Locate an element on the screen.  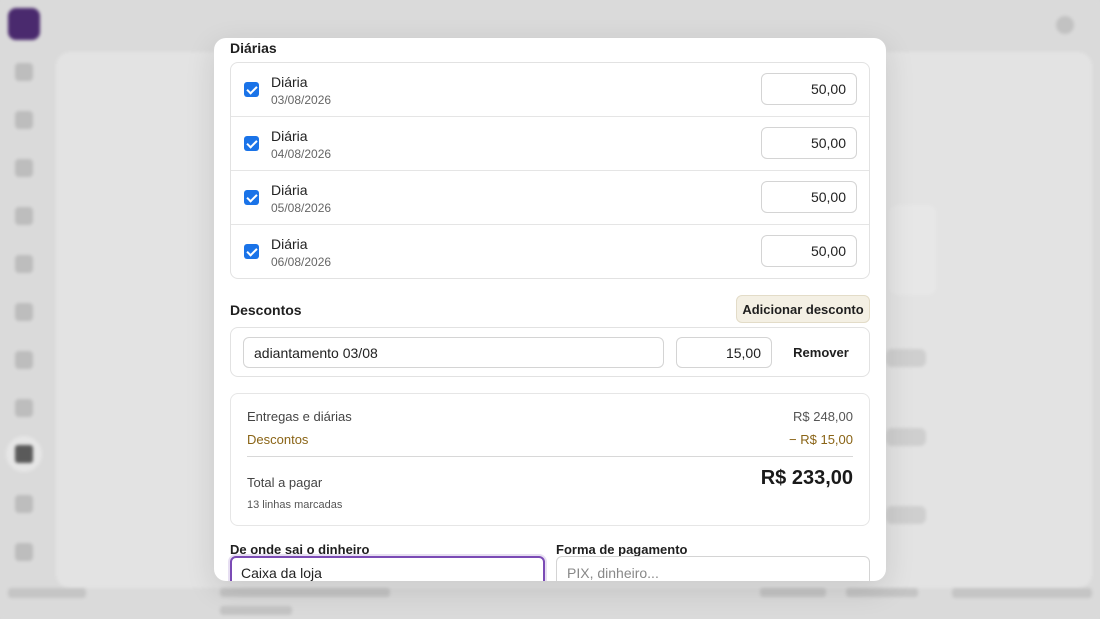
app-logo is located at coordinates (24, 24).